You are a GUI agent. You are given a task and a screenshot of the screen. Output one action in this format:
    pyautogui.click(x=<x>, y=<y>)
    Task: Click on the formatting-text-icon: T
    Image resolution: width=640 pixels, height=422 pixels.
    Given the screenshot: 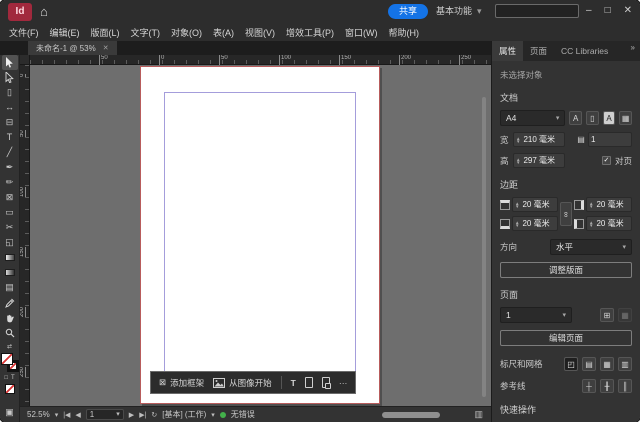 What is the action you would take?
    pyautogui.click(x=13, y=378)
    